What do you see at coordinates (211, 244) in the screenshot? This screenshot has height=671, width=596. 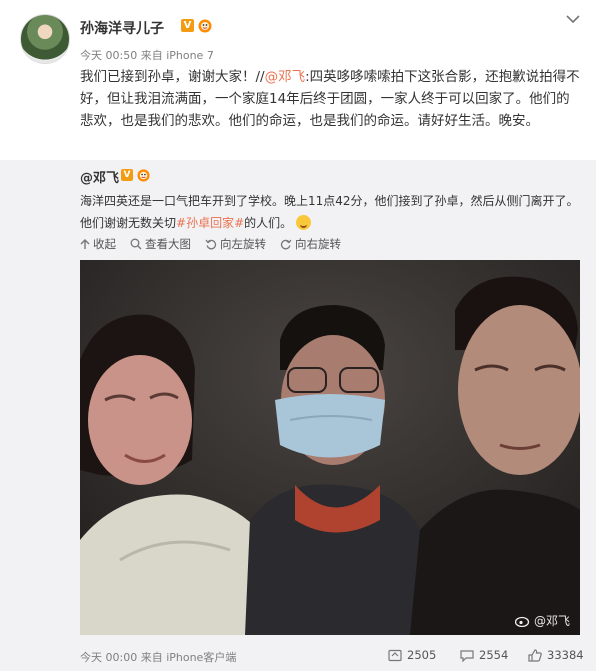 I see `rotate-left-icon` at bounding box center [211, 244].